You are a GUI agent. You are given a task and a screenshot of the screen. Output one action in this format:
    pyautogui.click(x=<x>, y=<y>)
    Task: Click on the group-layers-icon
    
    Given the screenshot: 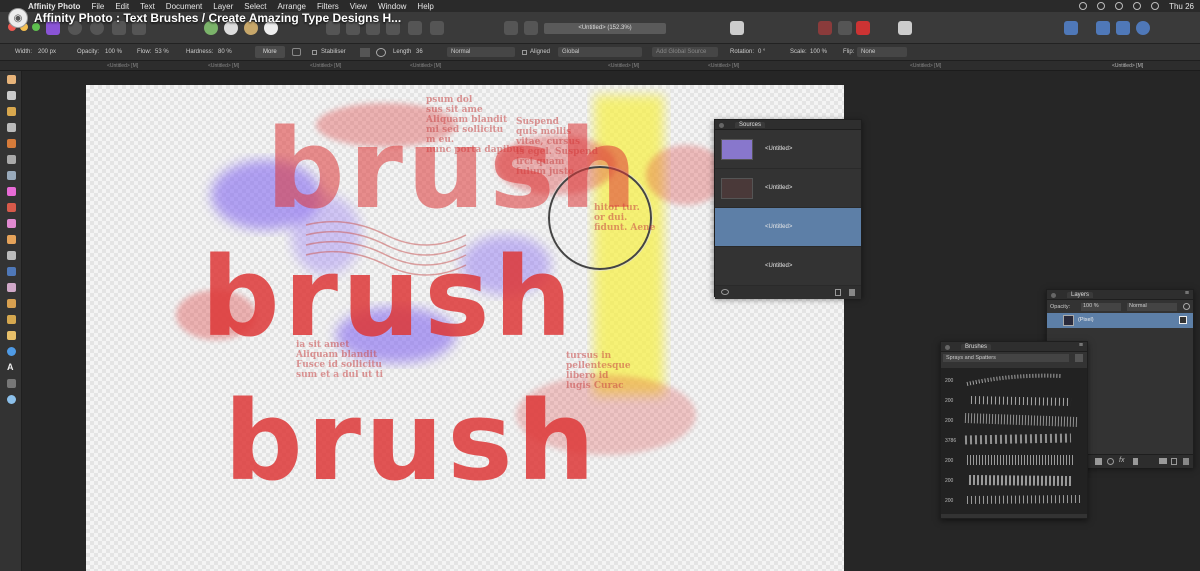 What is the action you would take?
    pyautogui.click(x=1163, y=461)
    